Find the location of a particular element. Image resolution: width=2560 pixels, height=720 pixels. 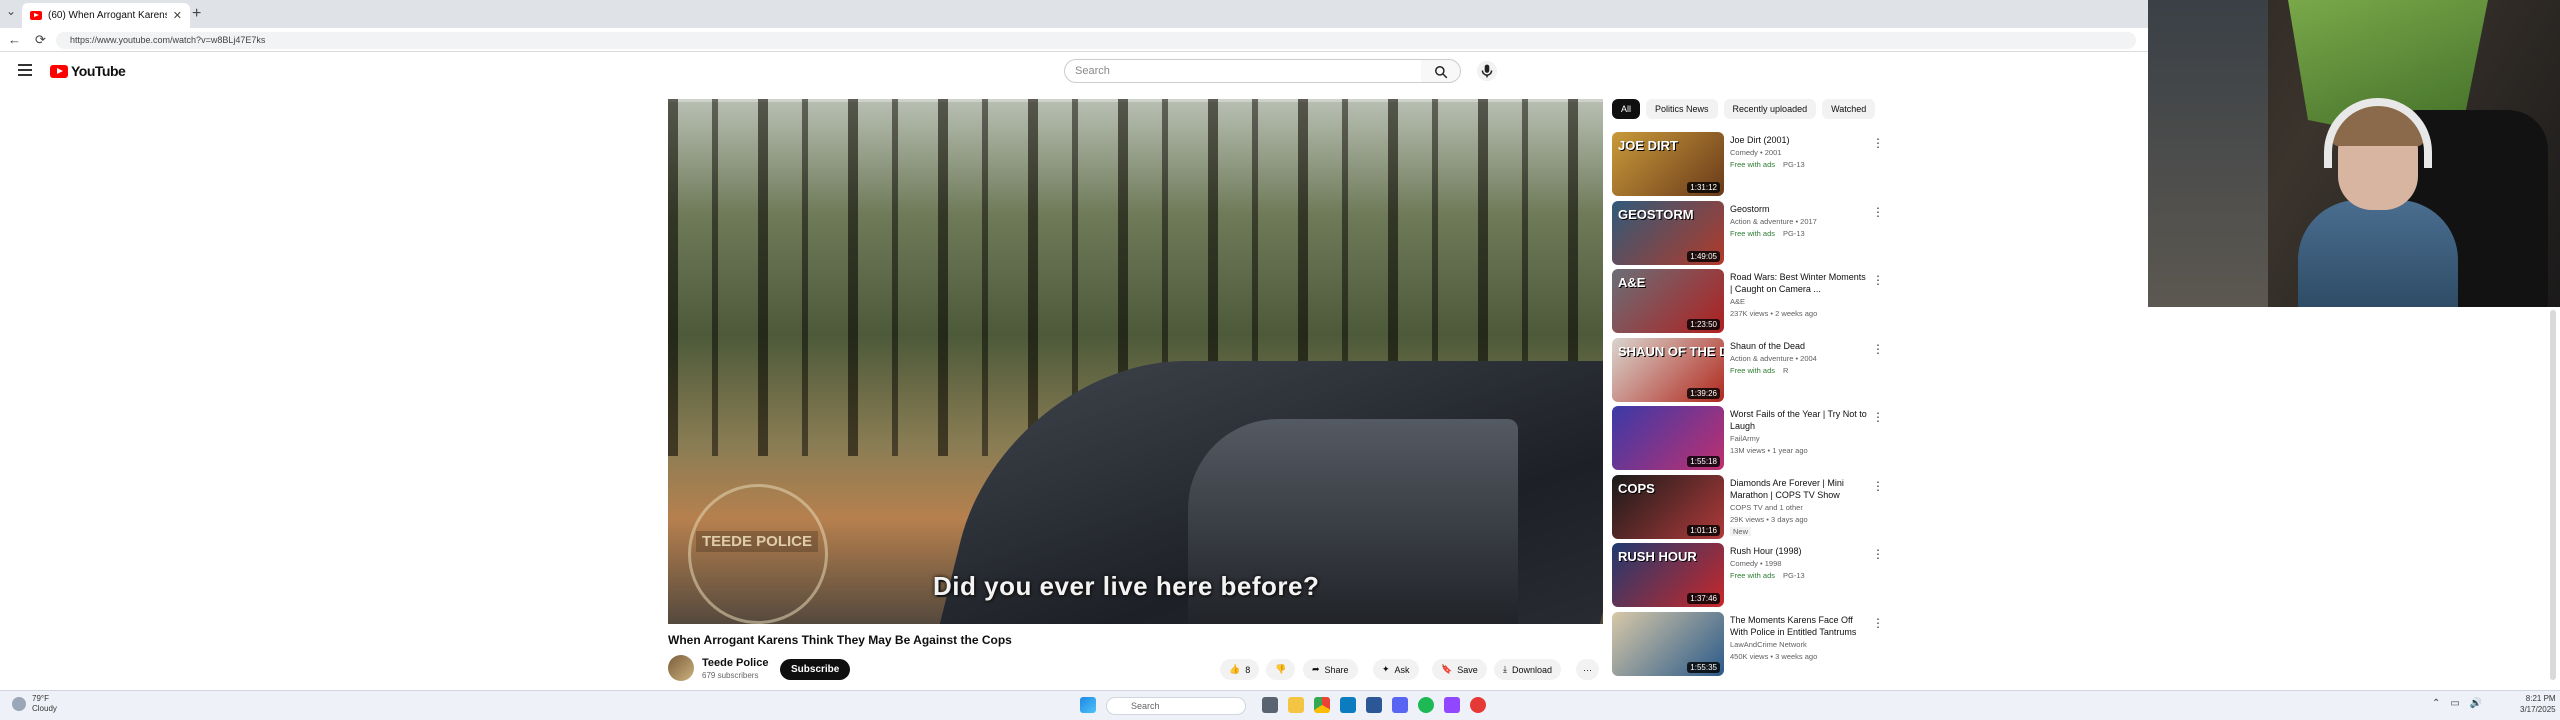

recommendation-title: Shaun of the Dead is located at coordinates (1800, 346).